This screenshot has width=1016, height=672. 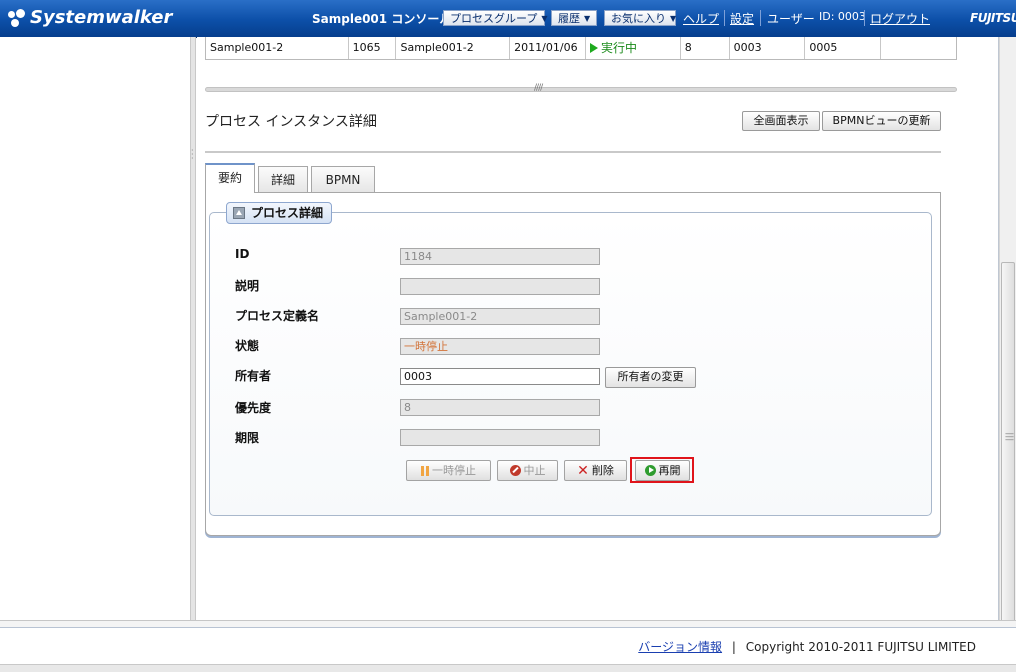 What do you see at coordinates (247, 346) in the screenshot?
I see `field-label-status: 状態` at bounding box center [247, 346].